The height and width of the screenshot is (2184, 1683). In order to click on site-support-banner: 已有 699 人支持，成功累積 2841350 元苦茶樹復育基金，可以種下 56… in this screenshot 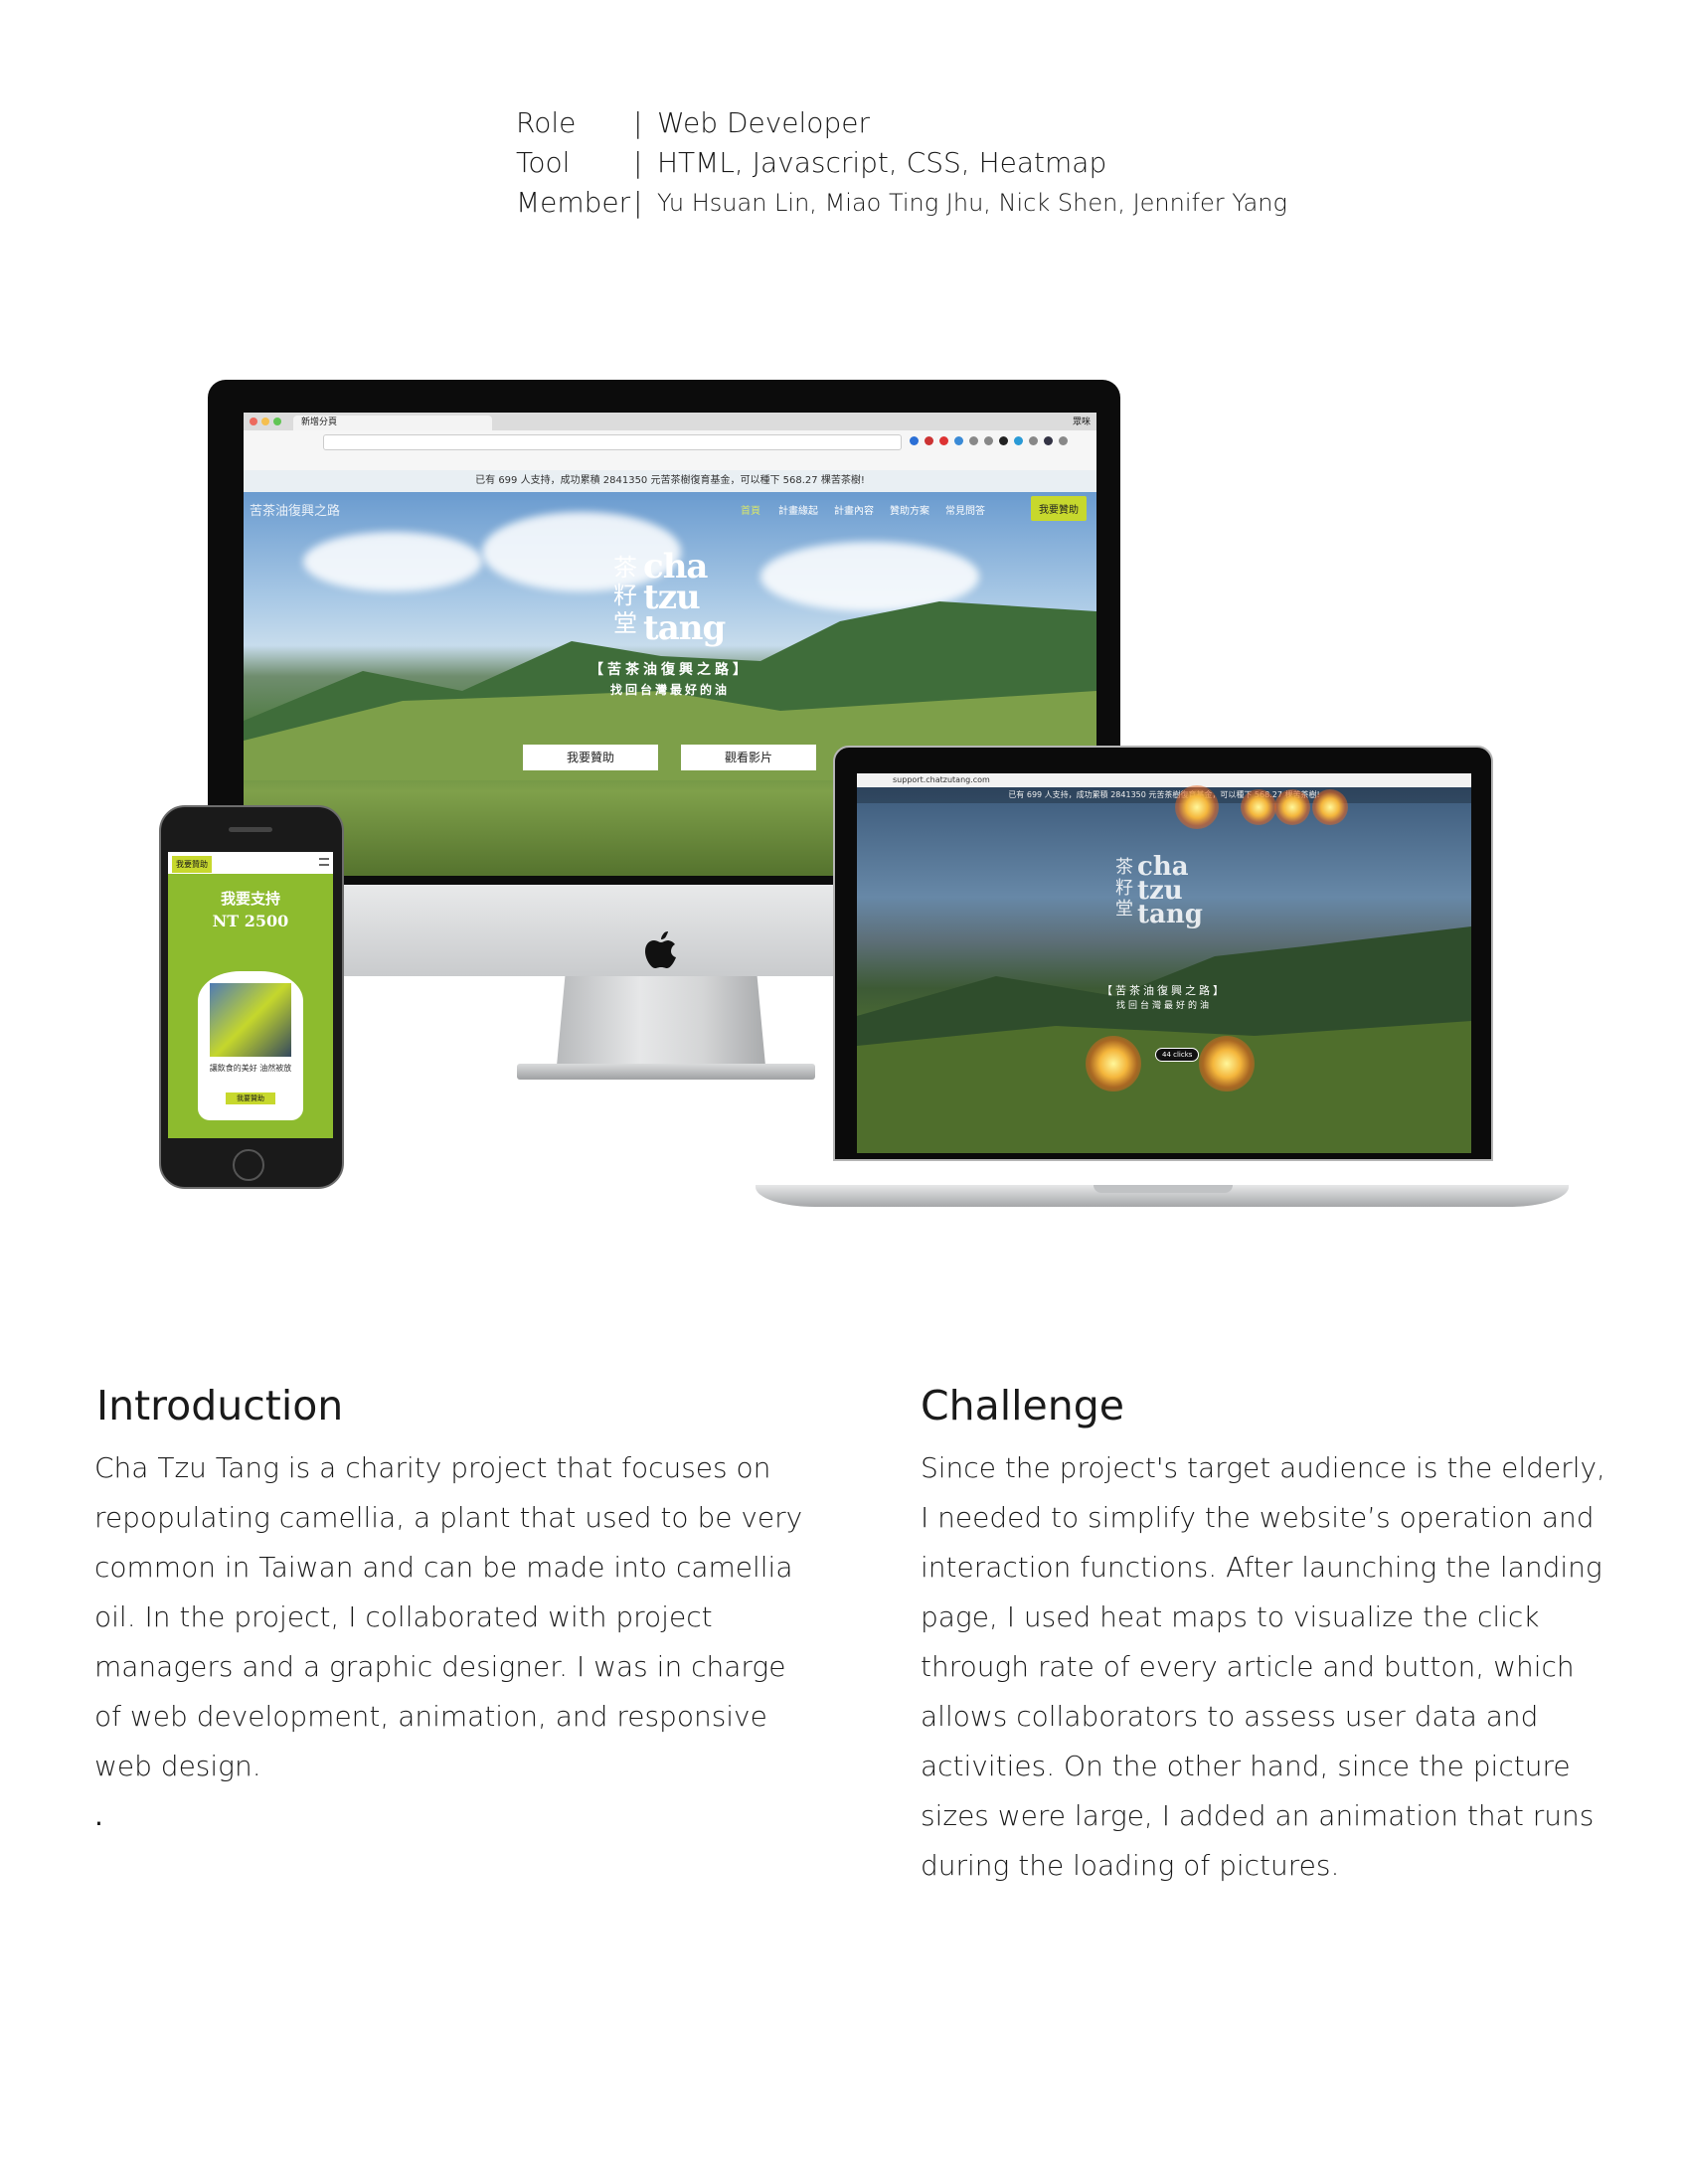, I will do `click(670, 481)`.